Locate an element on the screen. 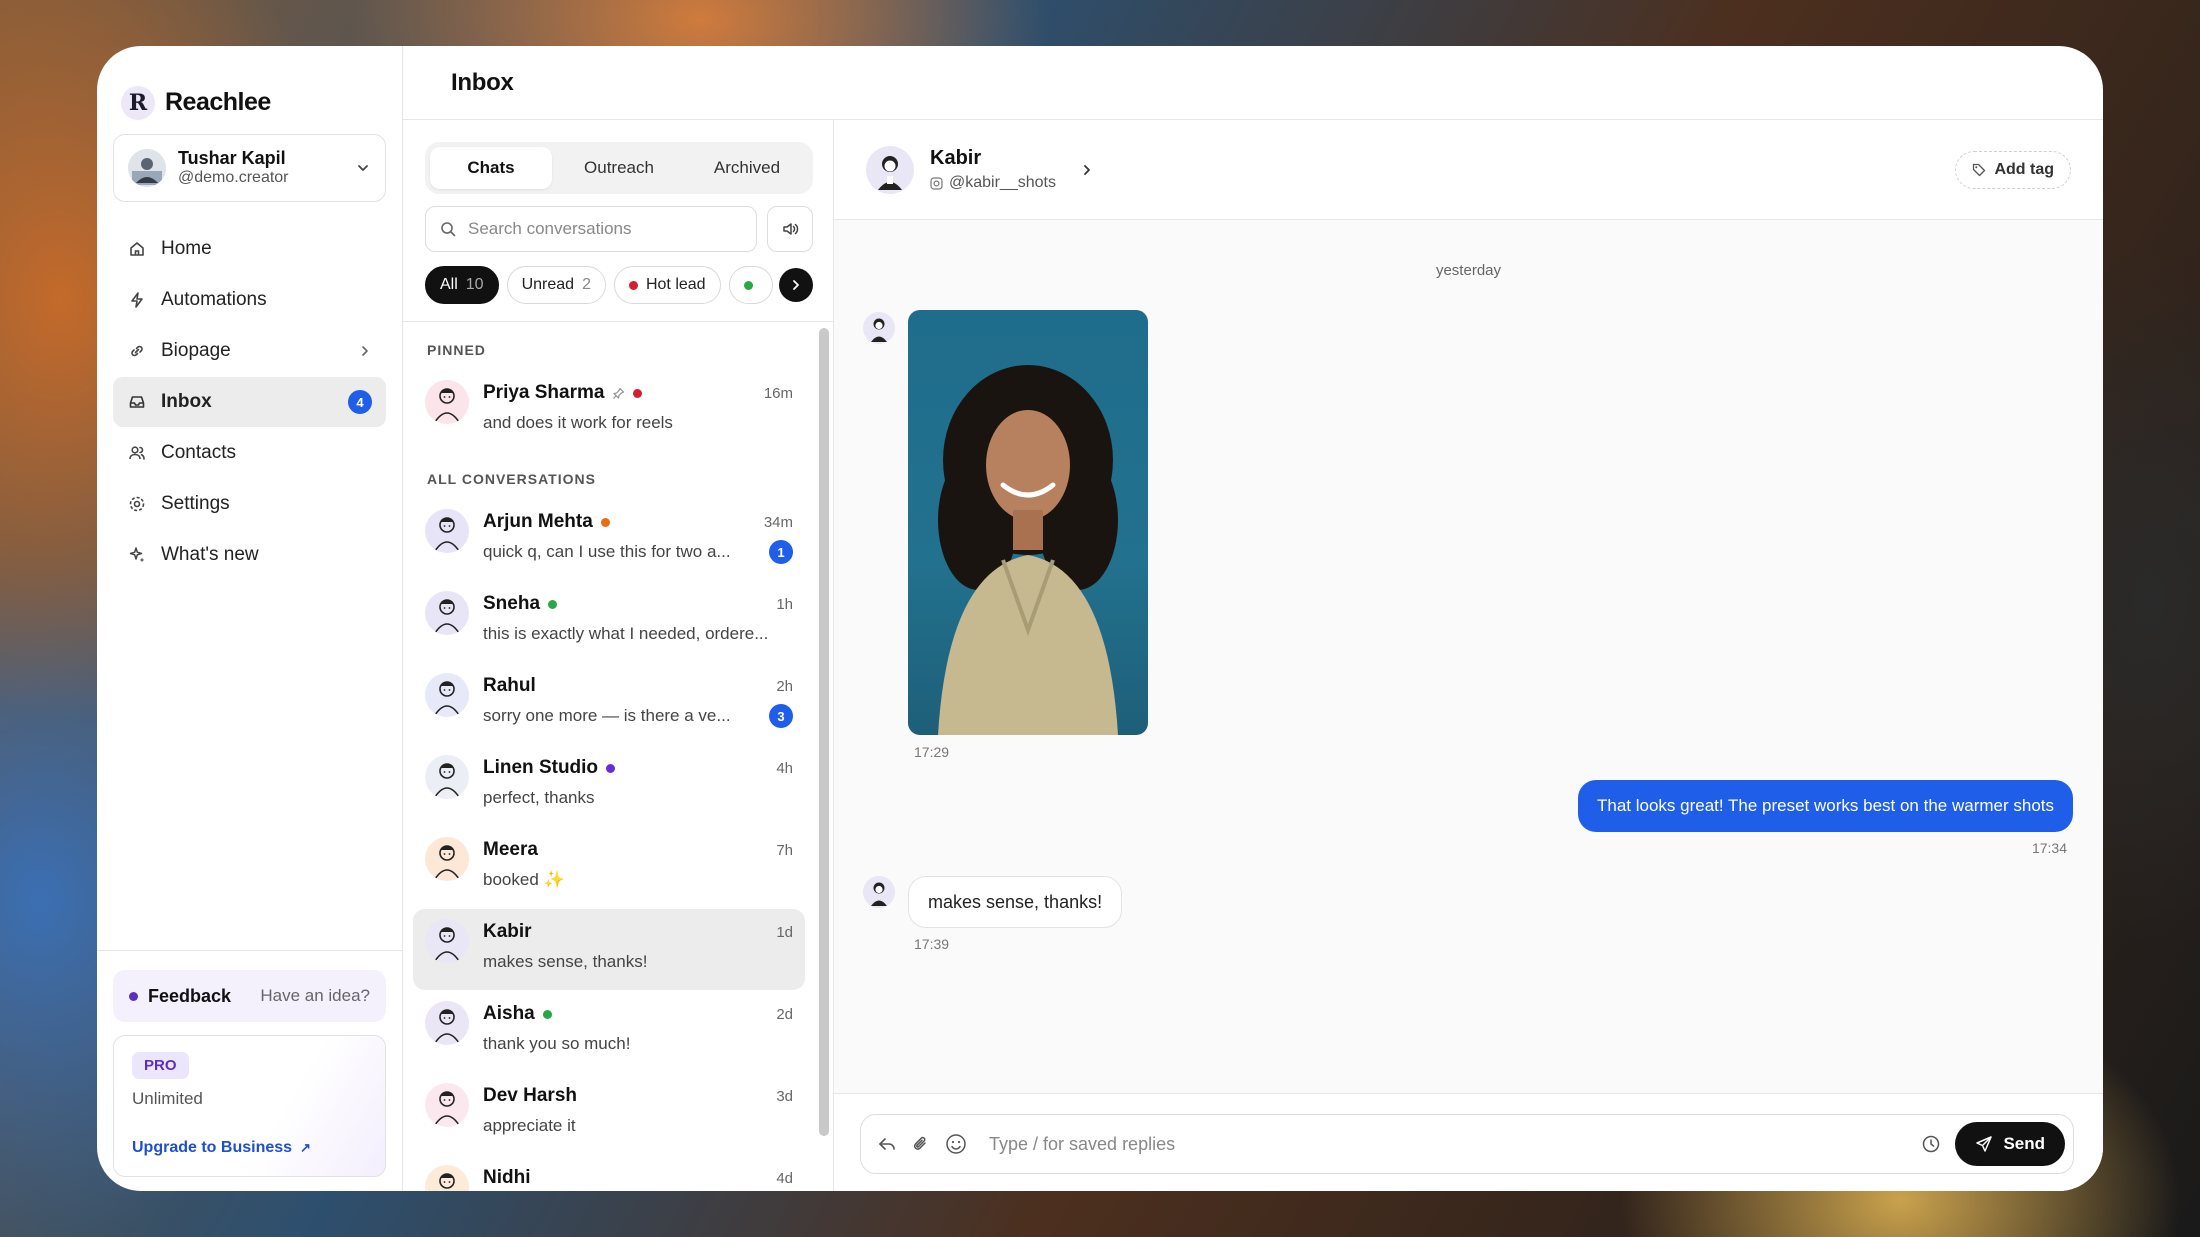 The image size is (2200, 1237). send-icon is located at coordinates (1984, 1144).